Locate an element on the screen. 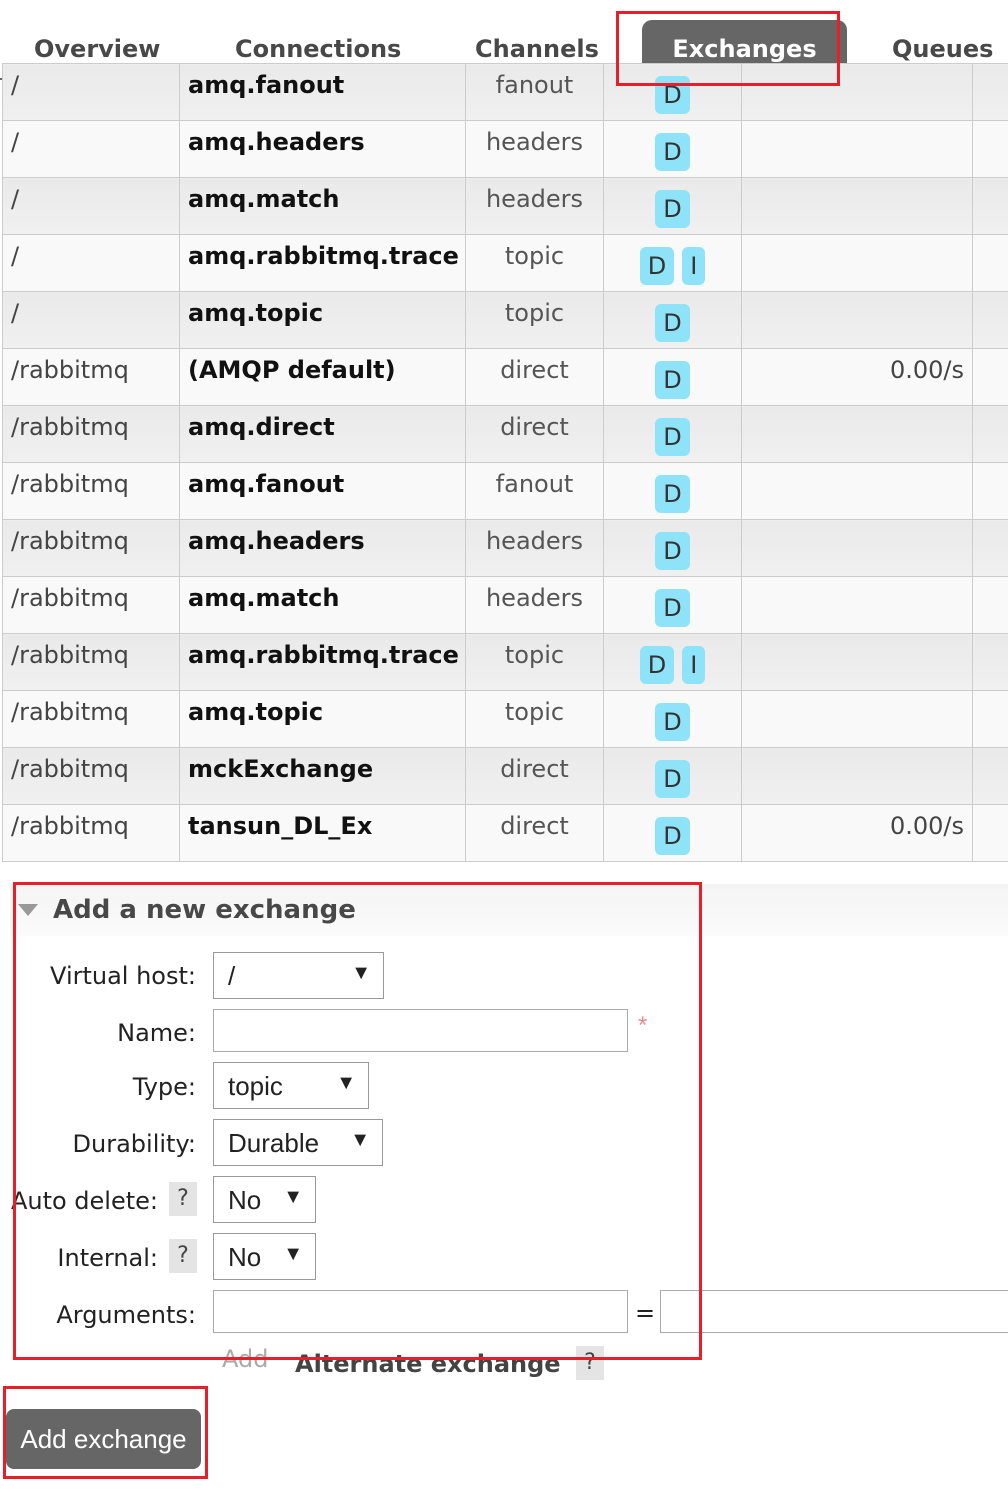 The width and height of the screenshot is (1008, 1489). collapse-triangle-icon is located at coordinates (28, 910).